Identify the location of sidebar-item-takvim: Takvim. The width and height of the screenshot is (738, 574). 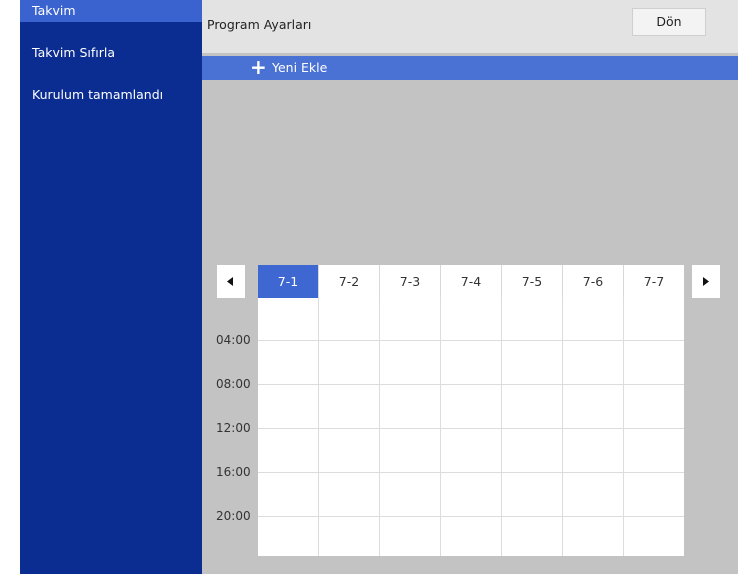
(111, 11).